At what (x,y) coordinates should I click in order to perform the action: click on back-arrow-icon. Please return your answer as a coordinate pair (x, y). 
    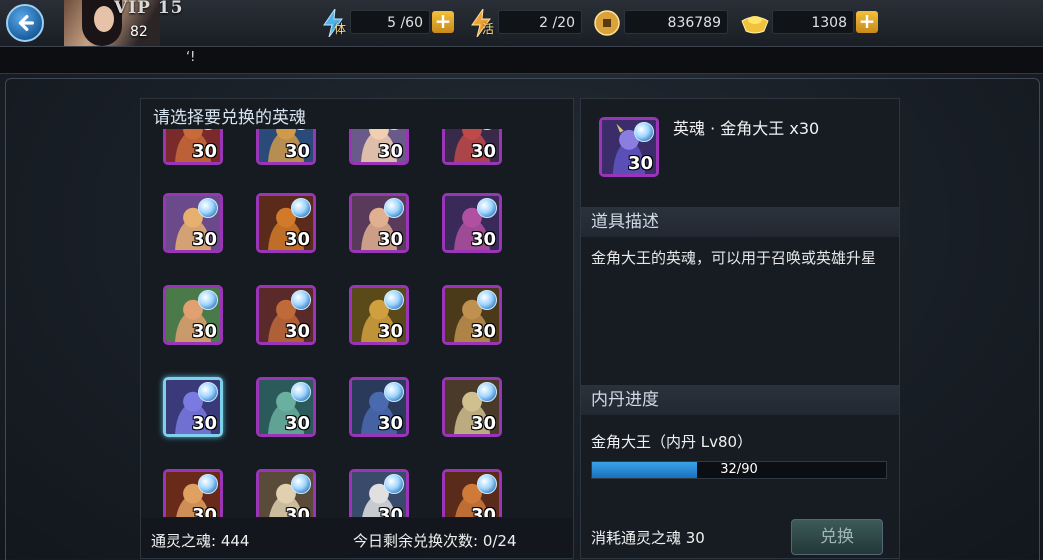
    Looking at the image, I should click on (26, 23).